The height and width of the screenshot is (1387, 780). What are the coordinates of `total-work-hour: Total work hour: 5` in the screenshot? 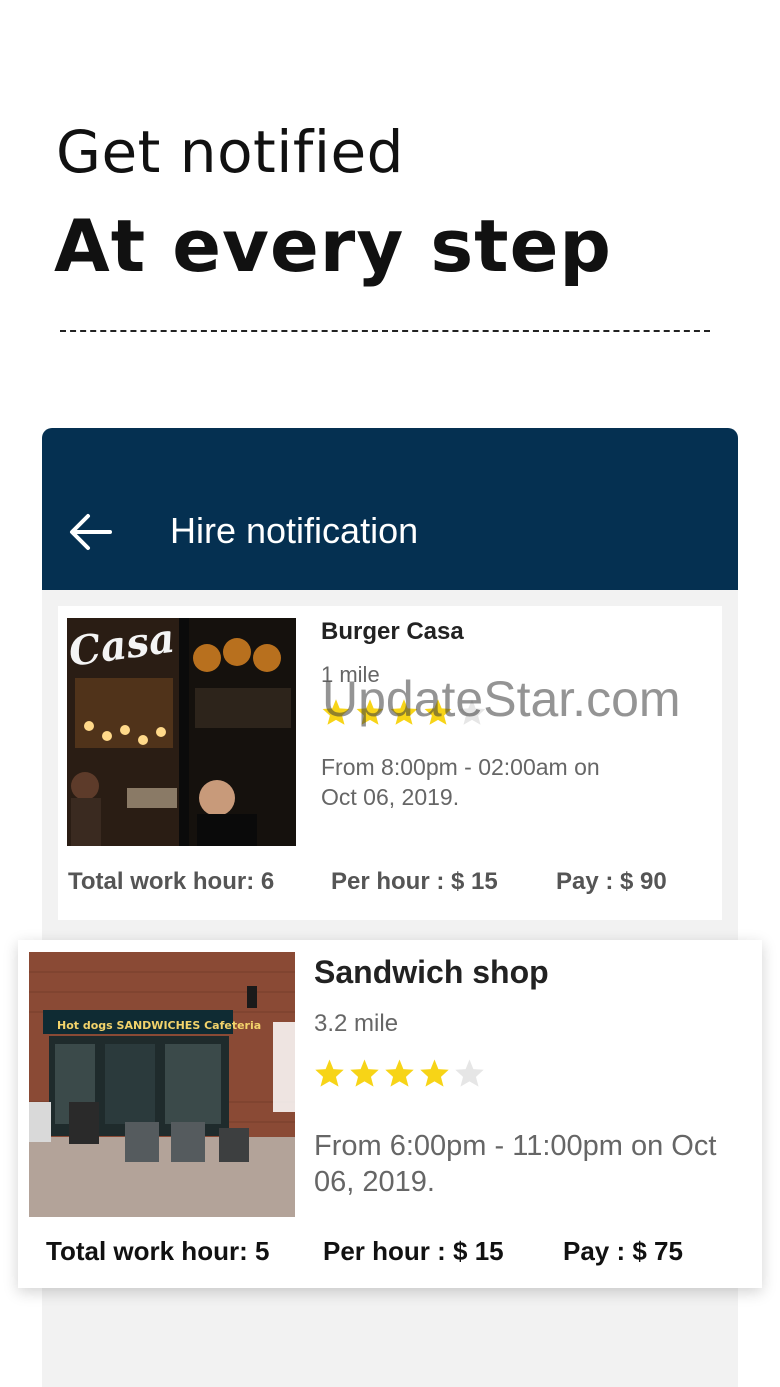 It's located at (158, 1251).